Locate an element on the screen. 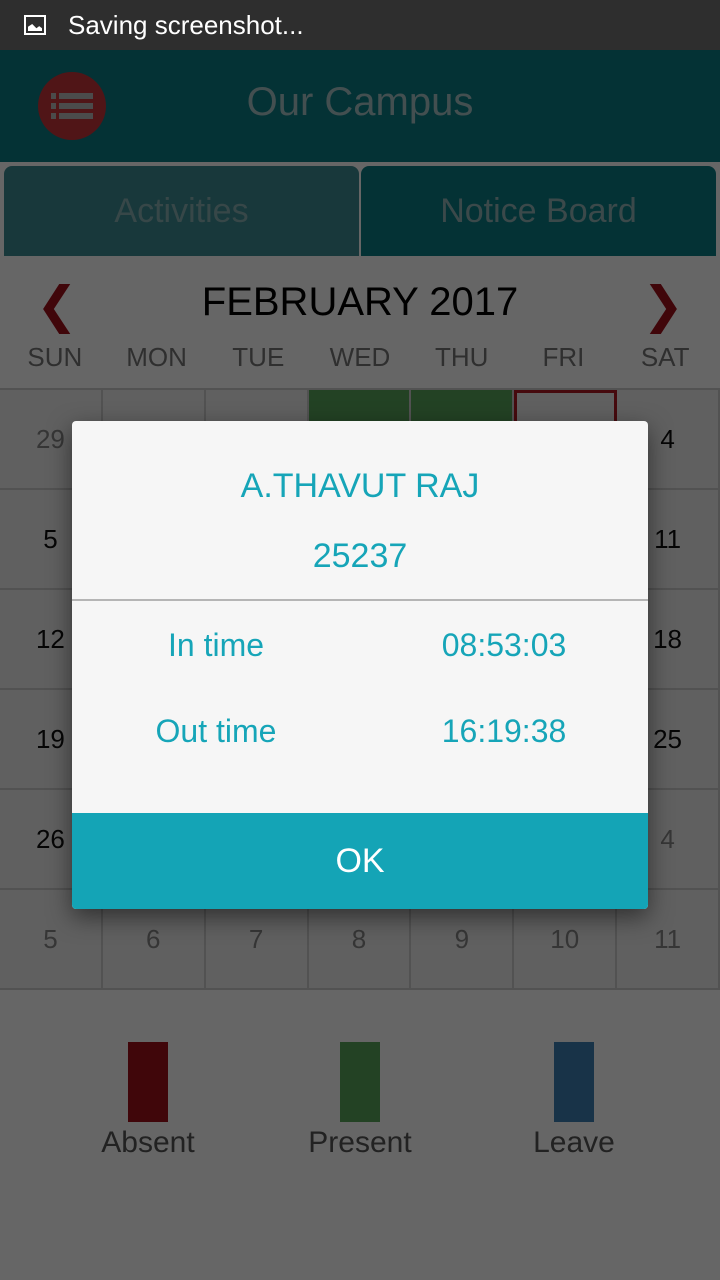  out-time-value: 16:19:38 is located at coordinates (504, 731).